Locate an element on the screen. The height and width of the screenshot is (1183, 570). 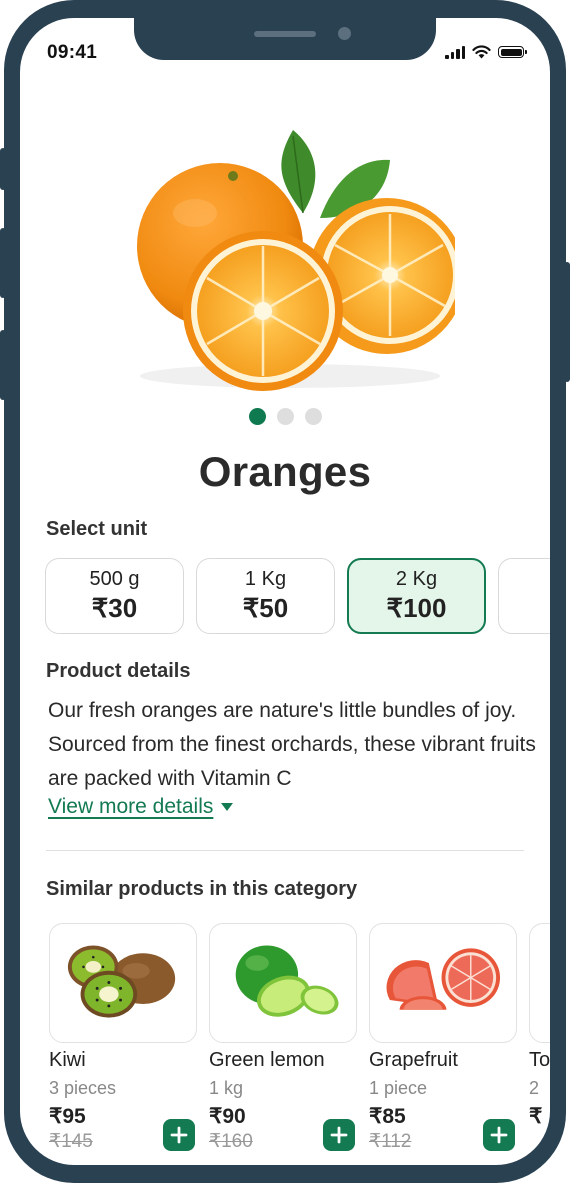
product-name: Kiwi is located at coordinates (67, 1060).